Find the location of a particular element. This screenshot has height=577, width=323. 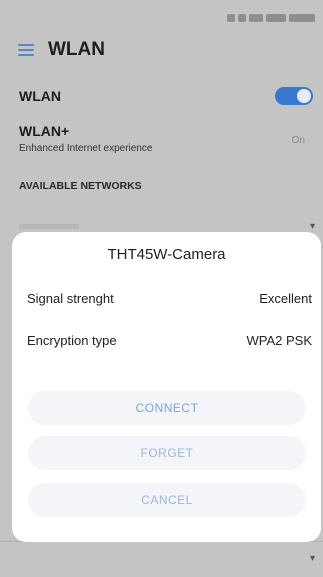

clock is located at coordinates (302, 18).